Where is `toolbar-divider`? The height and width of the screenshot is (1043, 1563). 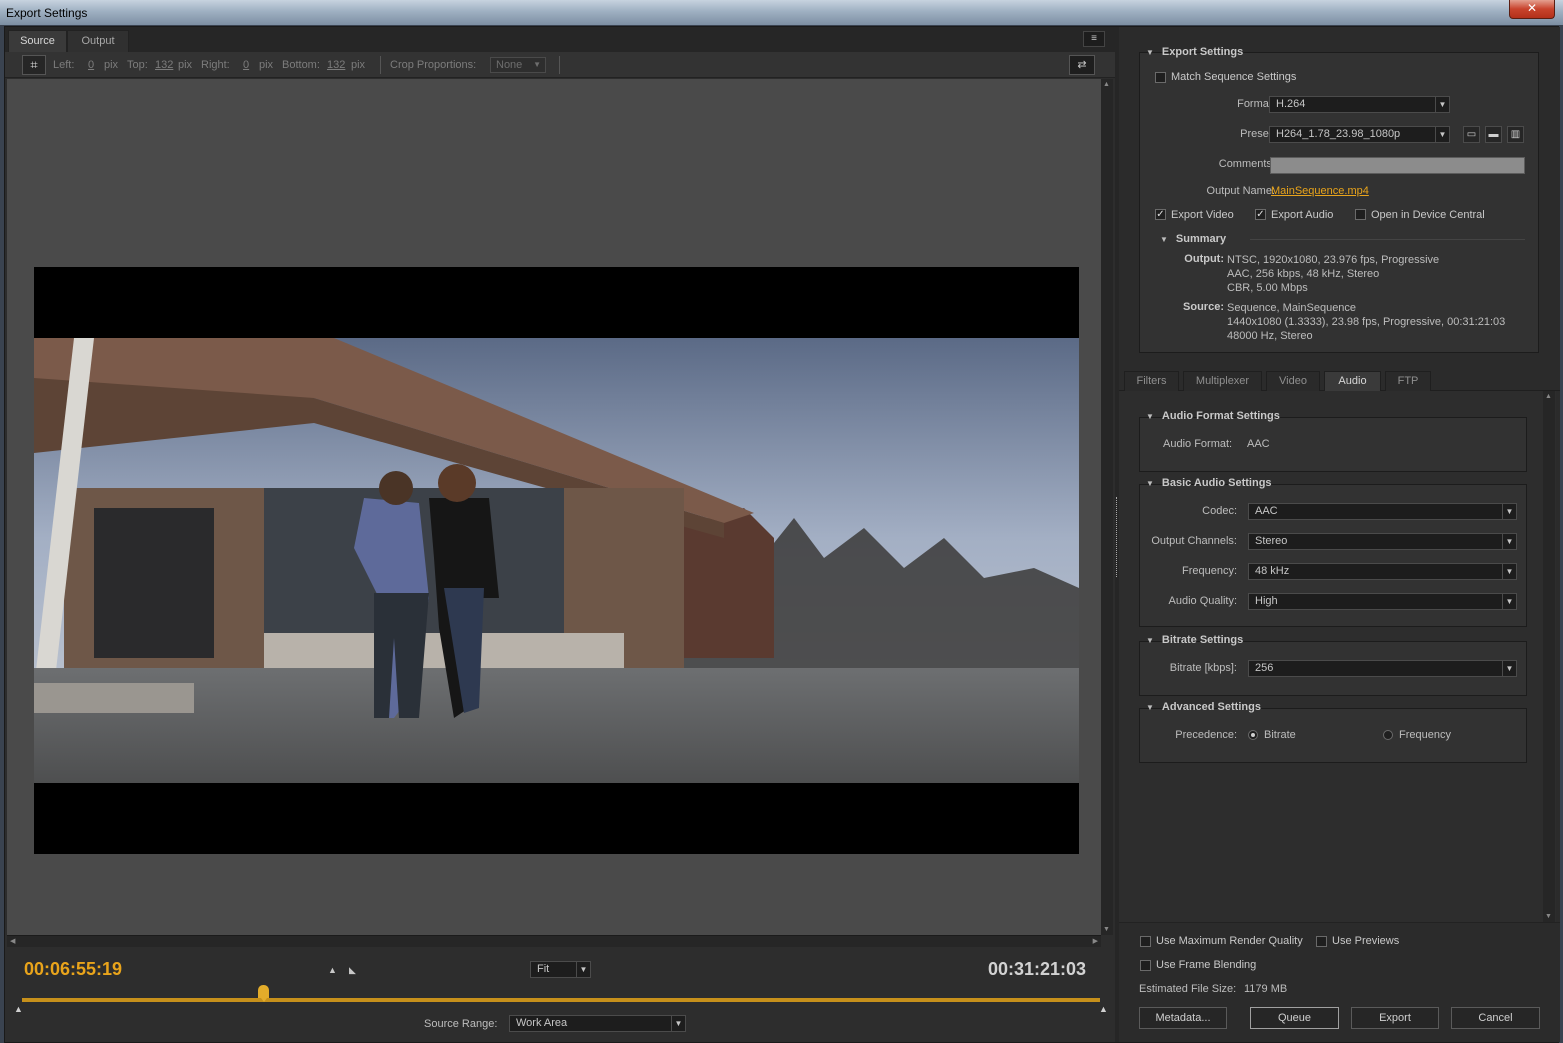
toolbar-divider is located at coordinates (380, 65).